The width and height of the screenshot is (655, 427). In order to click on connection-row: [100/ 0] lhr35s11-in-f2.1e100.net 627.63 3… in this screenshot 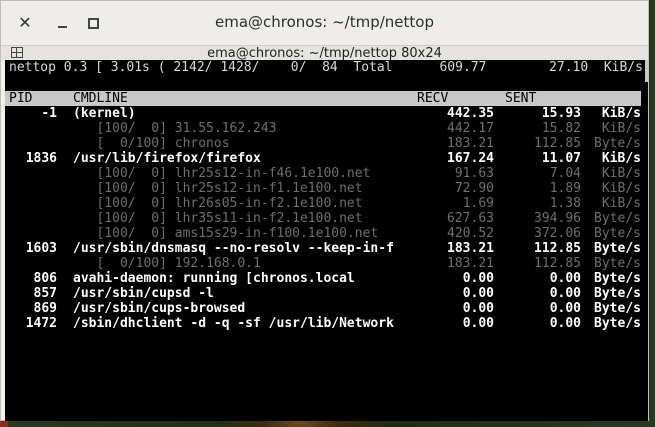, I will do `click(323, 218)`.